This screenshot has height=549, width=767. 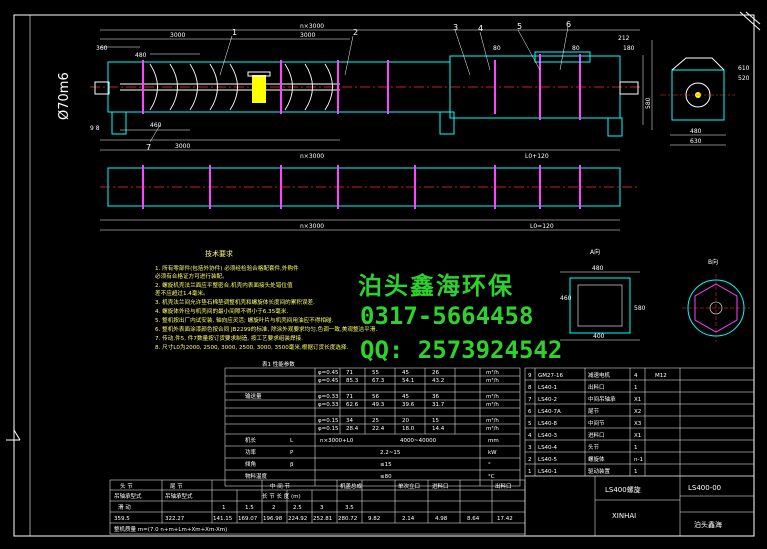 I want to click on part-1: 1, so click(x=234, y=32).